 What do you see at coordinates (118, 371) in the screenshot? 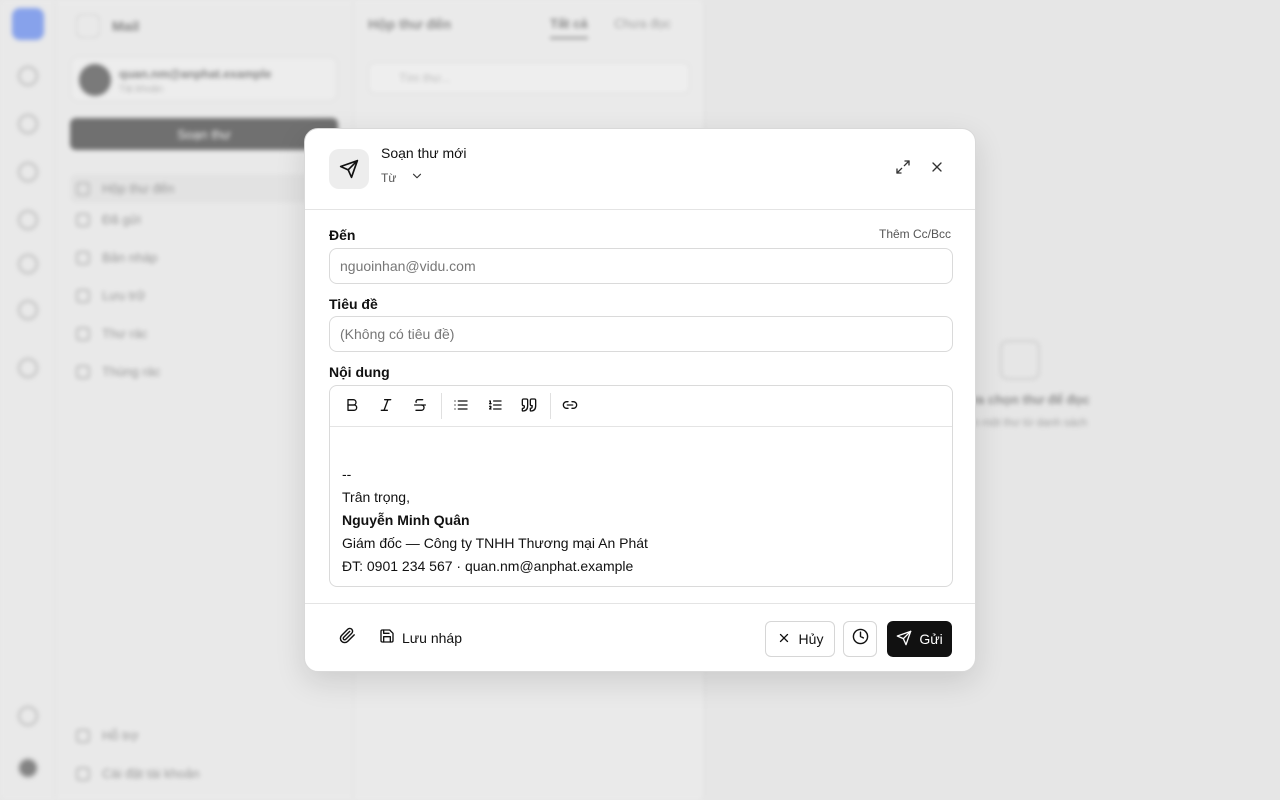
I see `folder-item: Thùng rác` at bounding box center [118, 371].